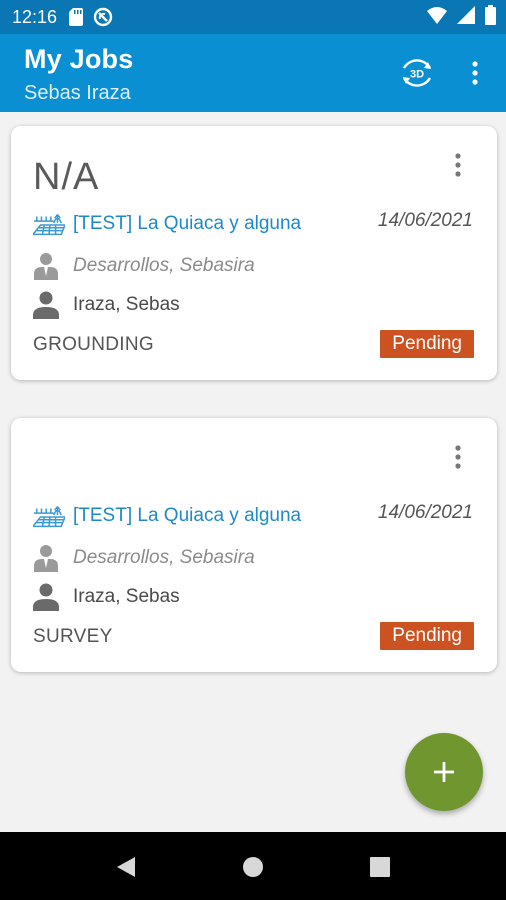  I want to click on nav-back-button, so click(126, 867).